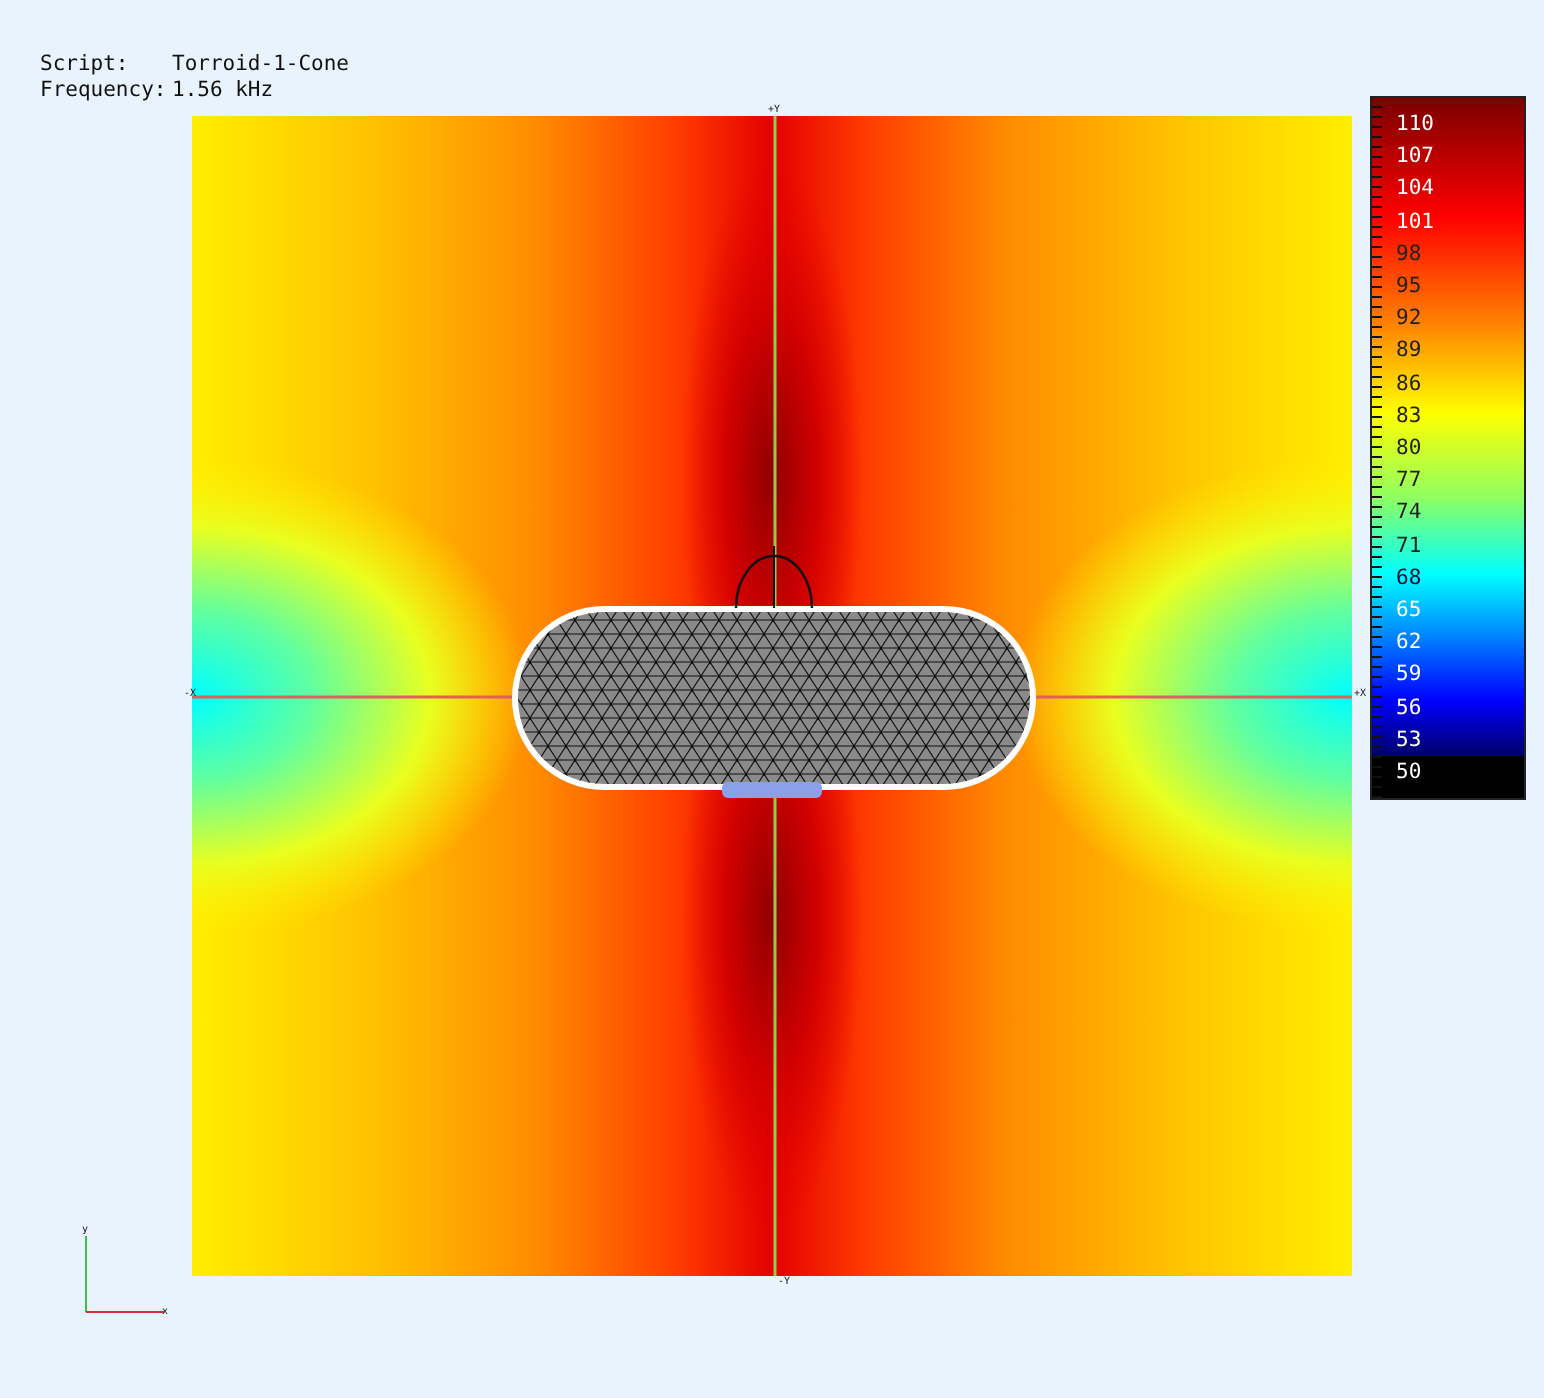  Describe the element at coordinates (104, 91) in the screenshot. I see `info-label: Frequency:` at that location.